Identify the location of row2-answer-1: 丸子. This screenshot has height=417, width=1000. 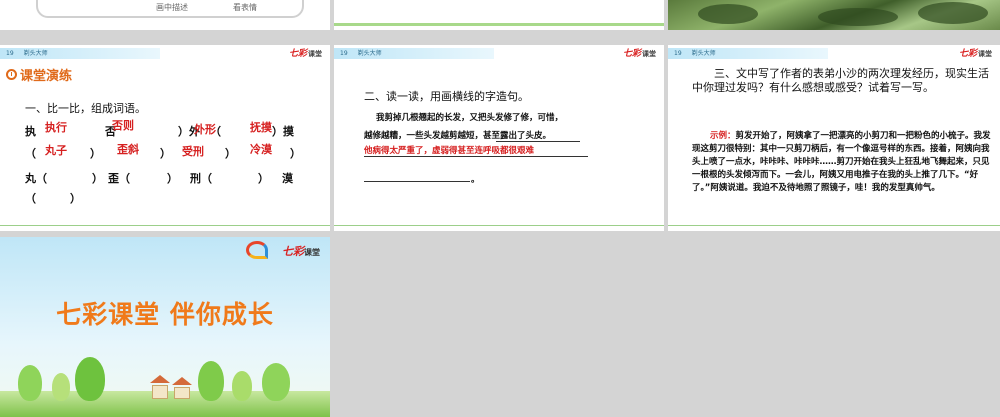
(56, 150).